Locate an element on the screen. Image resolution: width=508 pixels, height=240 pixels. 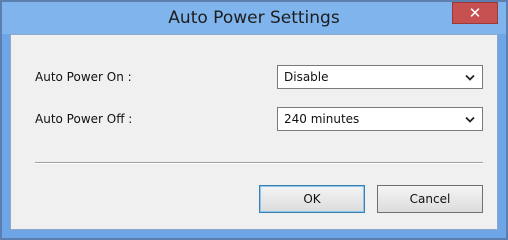
auto-power-on-select: Disable is located at coordinates (380, 77).